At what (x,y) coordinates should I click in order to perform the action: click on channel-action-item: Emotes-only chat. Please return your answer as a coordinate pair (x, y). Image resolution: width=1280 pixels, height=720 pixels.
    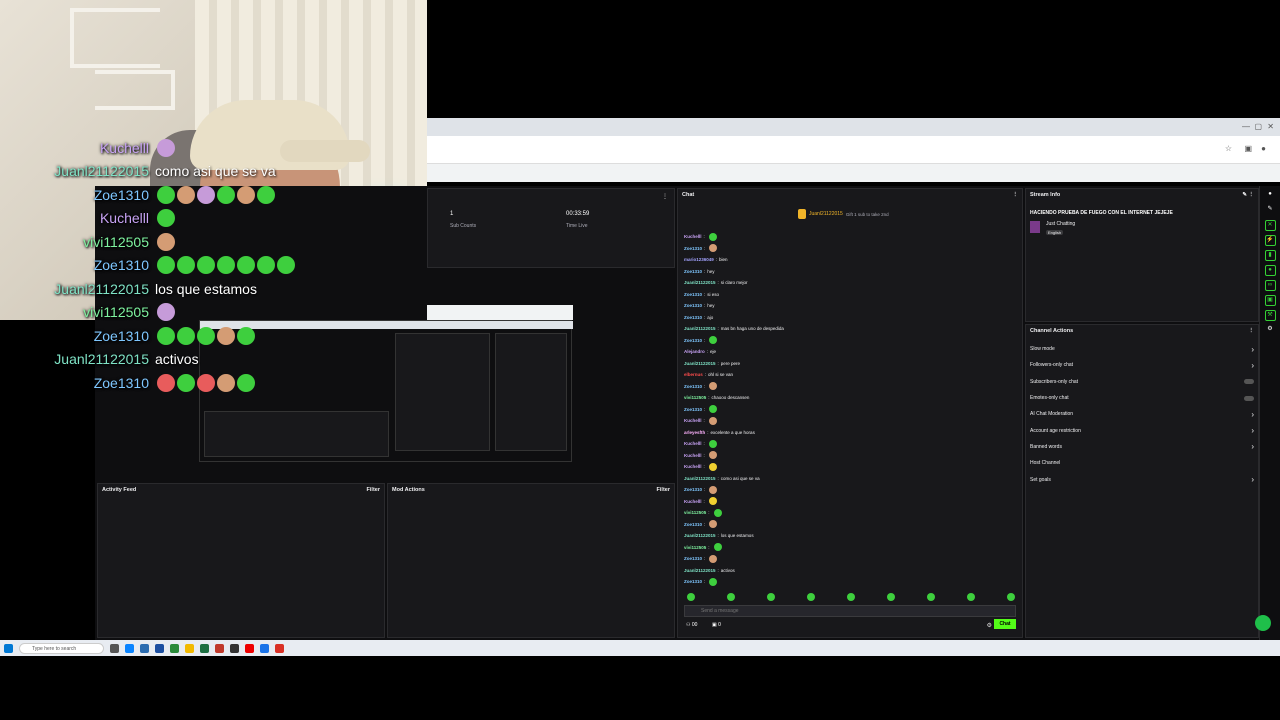
    Looking at the image, I should click on (1142, 398).